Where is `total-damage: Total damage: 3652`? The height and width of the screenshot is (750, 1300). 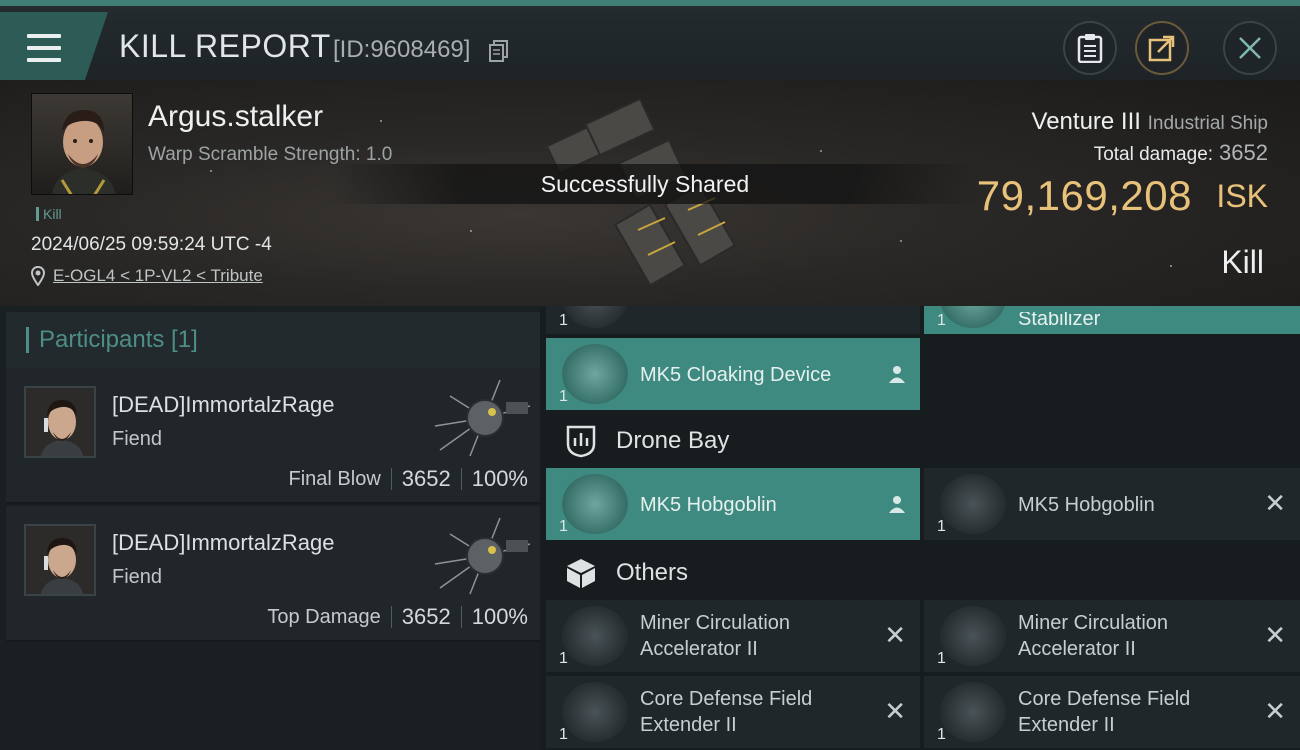 total-damage: Total damage: 3652 is located at coordinates (1181, 153).